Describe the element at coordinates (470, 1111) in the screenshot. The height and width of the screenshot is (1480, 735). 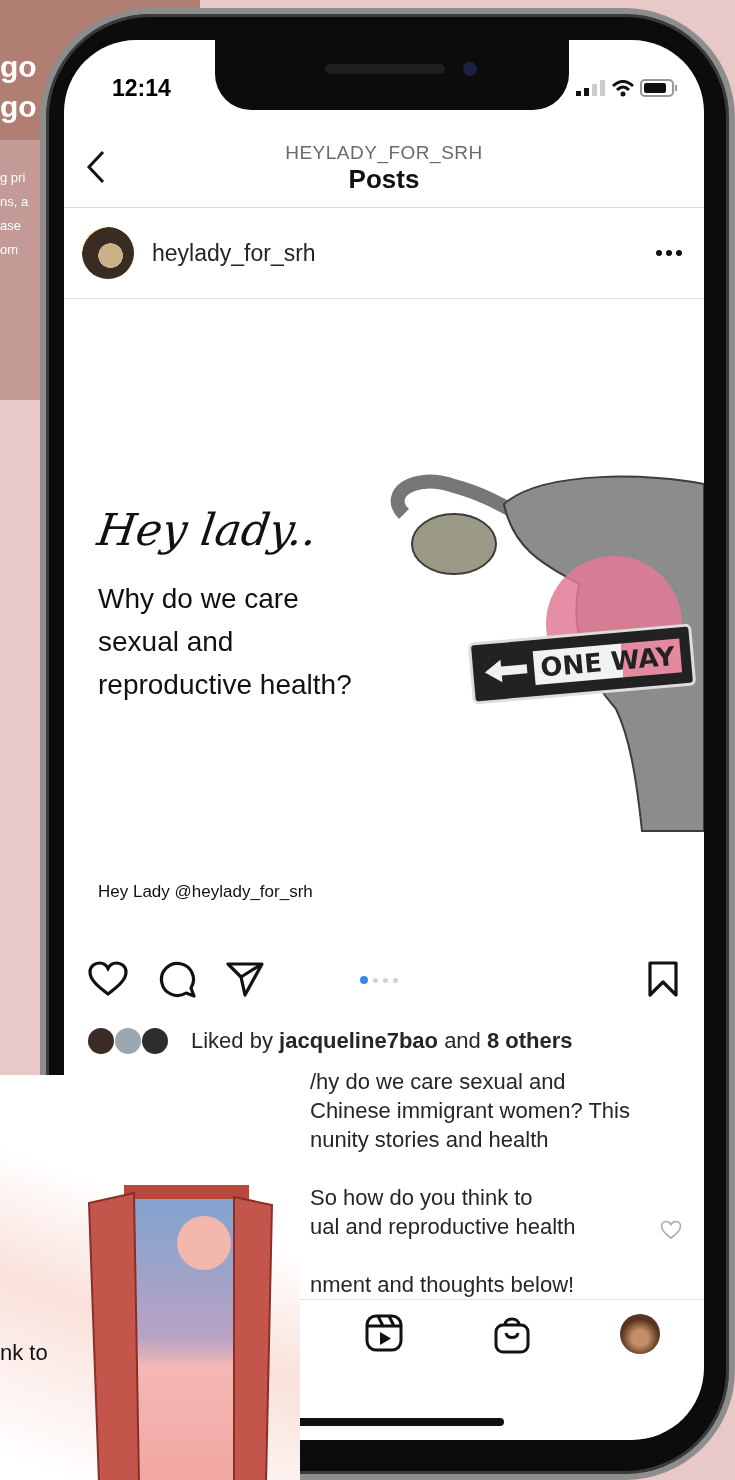
I see `caption-line: Chinese immigrant women? This` at that location.